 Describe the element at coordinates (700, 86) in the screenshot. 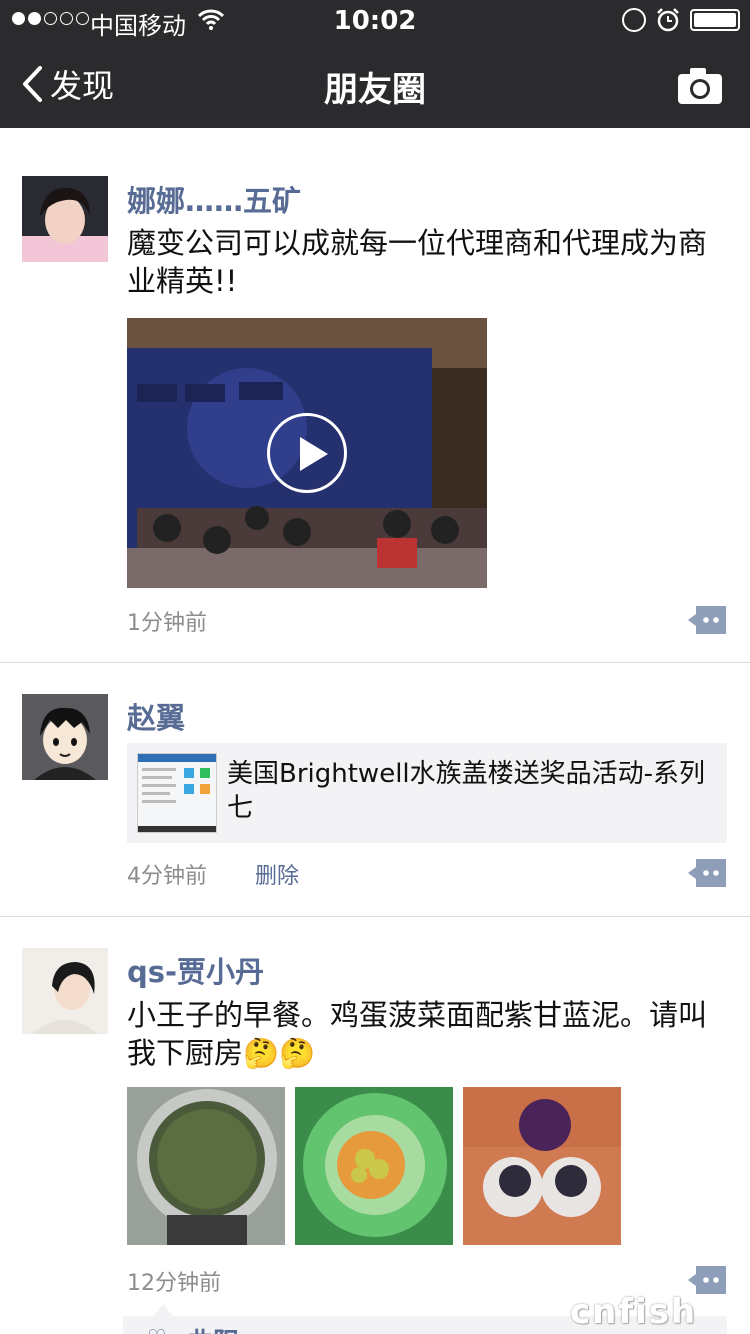

I see `camera-icon` at that location.